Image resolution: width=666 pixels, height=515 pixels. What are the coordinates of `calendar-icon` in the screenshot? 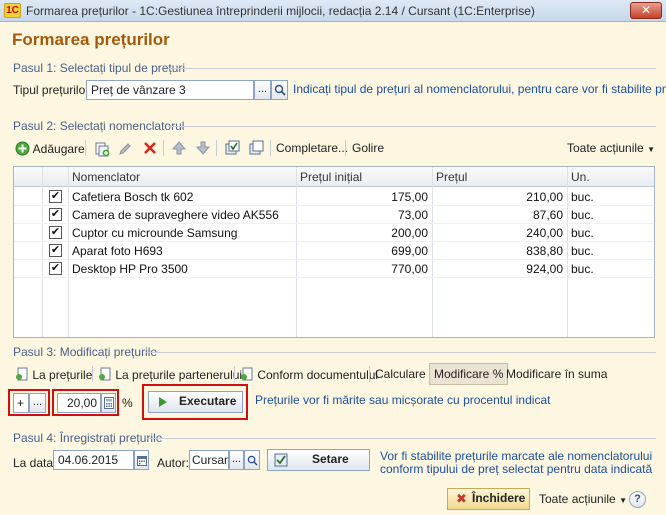 It's located at (141, 461).